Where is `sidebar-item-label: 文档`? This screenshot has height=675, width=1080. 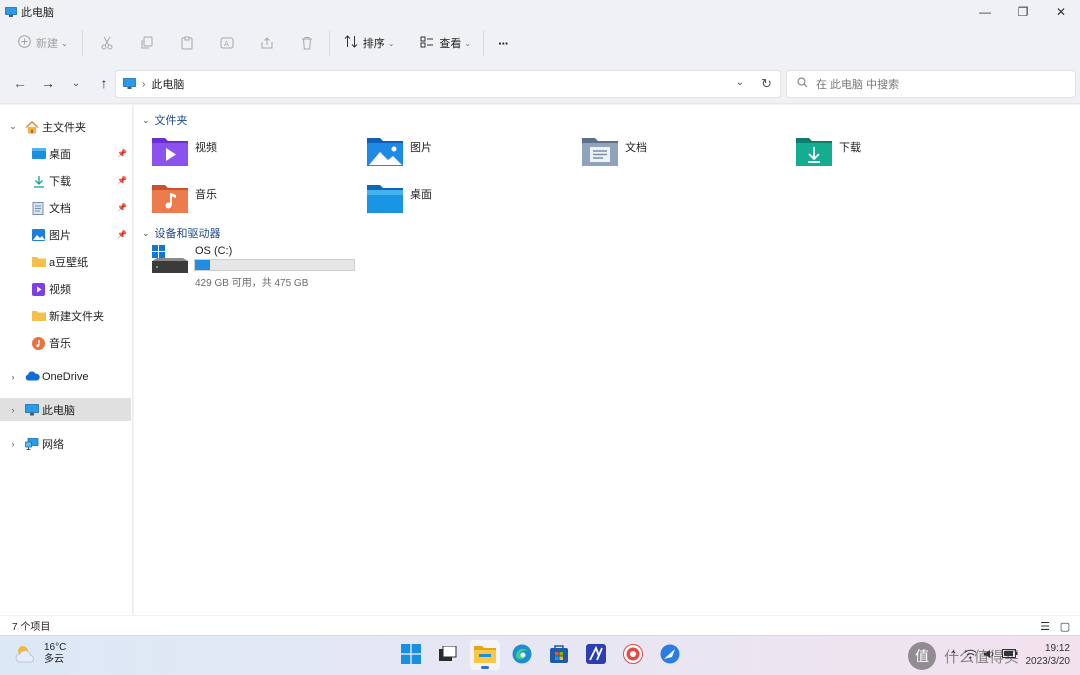 sidebar-item-label: 文档 is located at coordinates (60, 208).